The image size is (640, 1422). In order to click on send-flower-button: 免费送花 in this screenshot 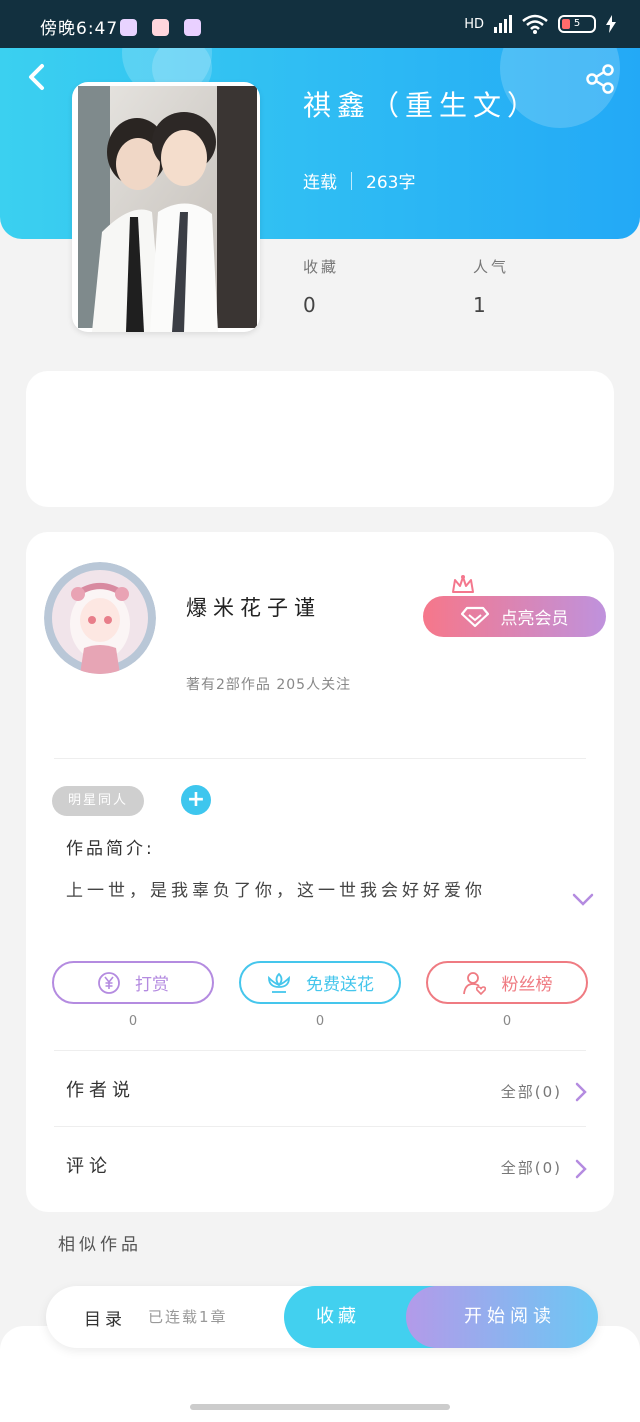, I will do `click(320, 982)`.